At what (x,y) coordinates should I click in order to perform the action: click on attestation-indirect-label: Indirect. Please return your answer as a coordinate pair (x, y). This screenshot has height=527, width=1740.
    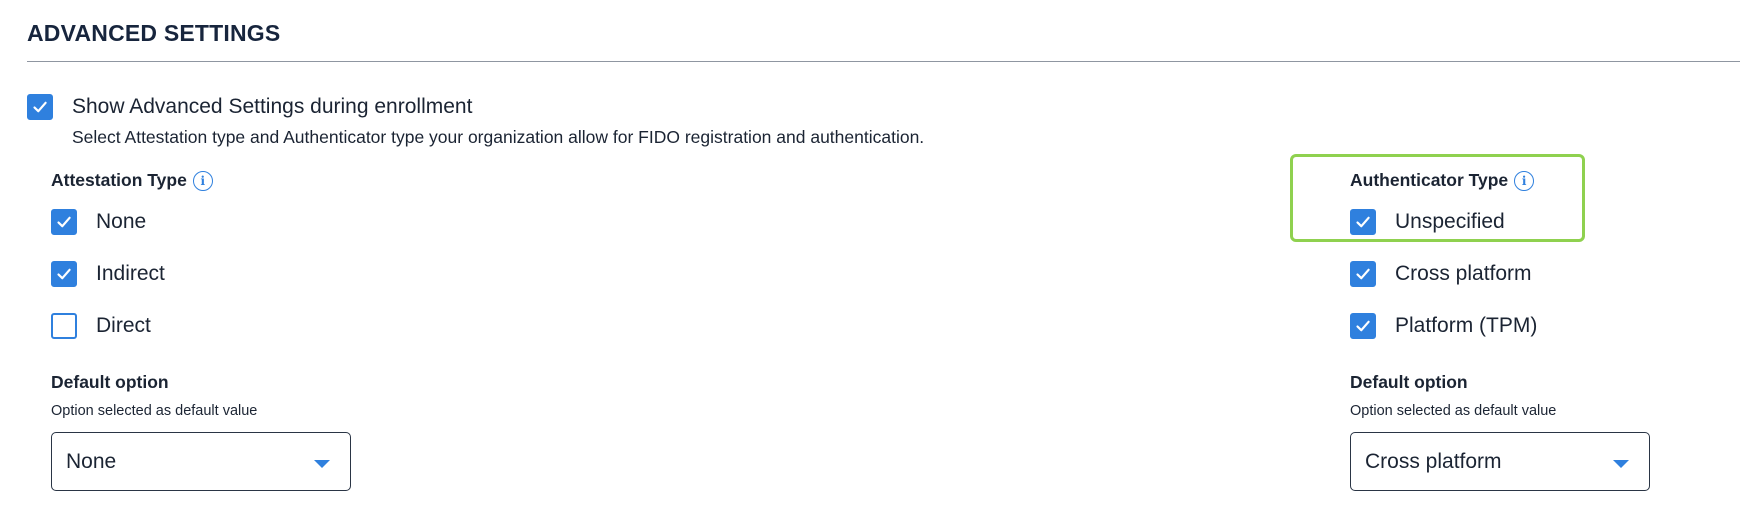
    Looking at the image, I should click on (130, 273).